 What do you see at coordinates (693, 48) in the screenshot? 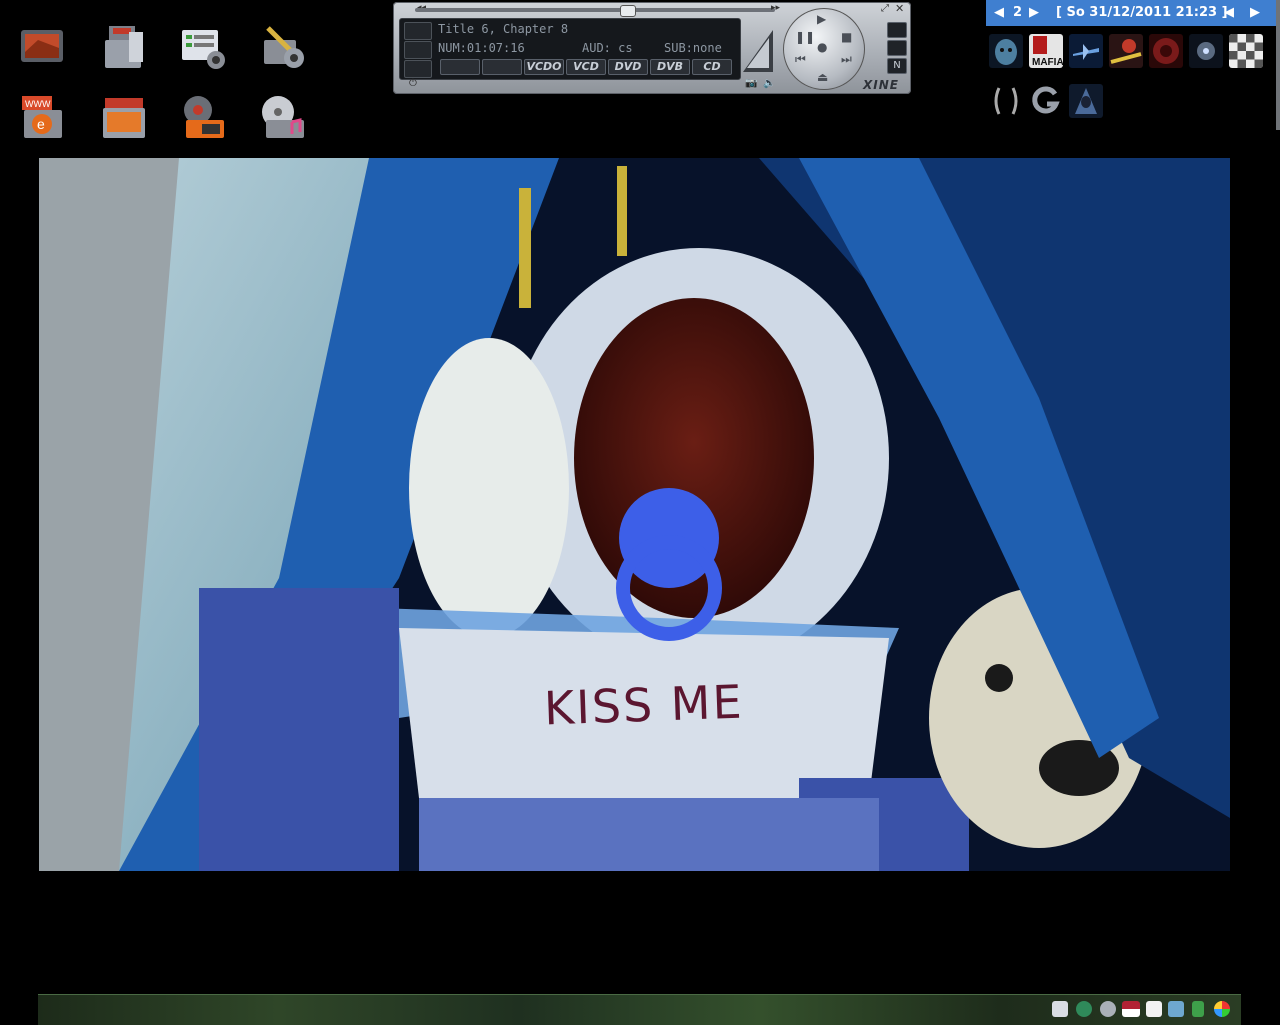
I see `subtitle-channel-text: SUB:none` at bounding box center [693, 48].